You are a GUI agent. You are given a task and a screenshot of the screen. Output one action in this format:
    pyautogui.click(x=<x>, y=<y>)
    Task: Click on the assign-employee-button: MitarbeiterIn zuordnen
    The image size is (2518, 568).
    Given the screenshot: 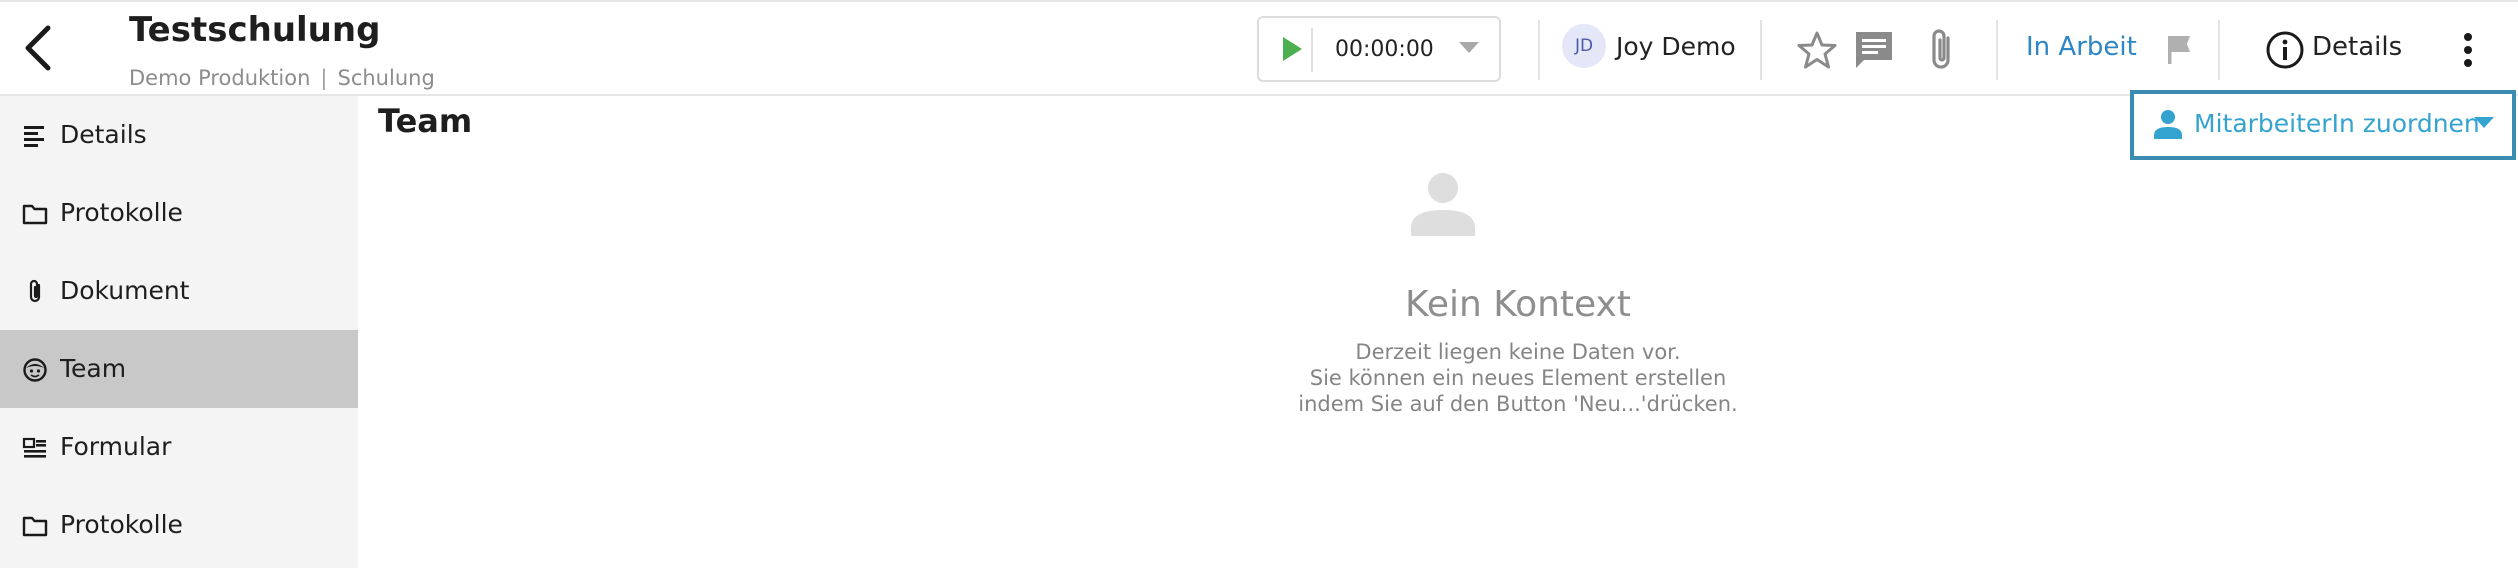 What is the action you would take?
    pyautogui.click(x=2323, y=125)
    